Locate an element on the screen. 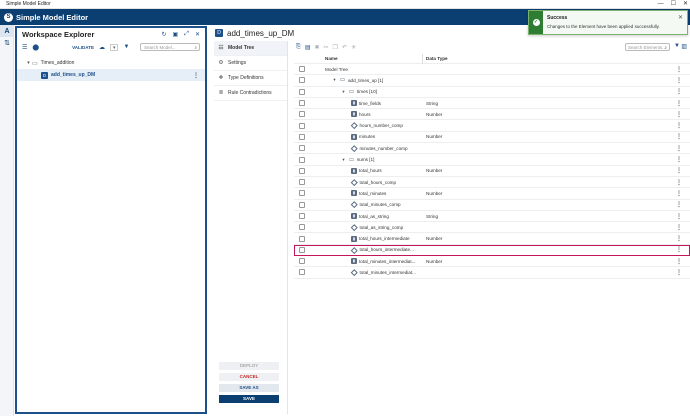 This screenshot has height=416, width=690. cloud-dropdown: ▾ is located at coordinates (114, 47).